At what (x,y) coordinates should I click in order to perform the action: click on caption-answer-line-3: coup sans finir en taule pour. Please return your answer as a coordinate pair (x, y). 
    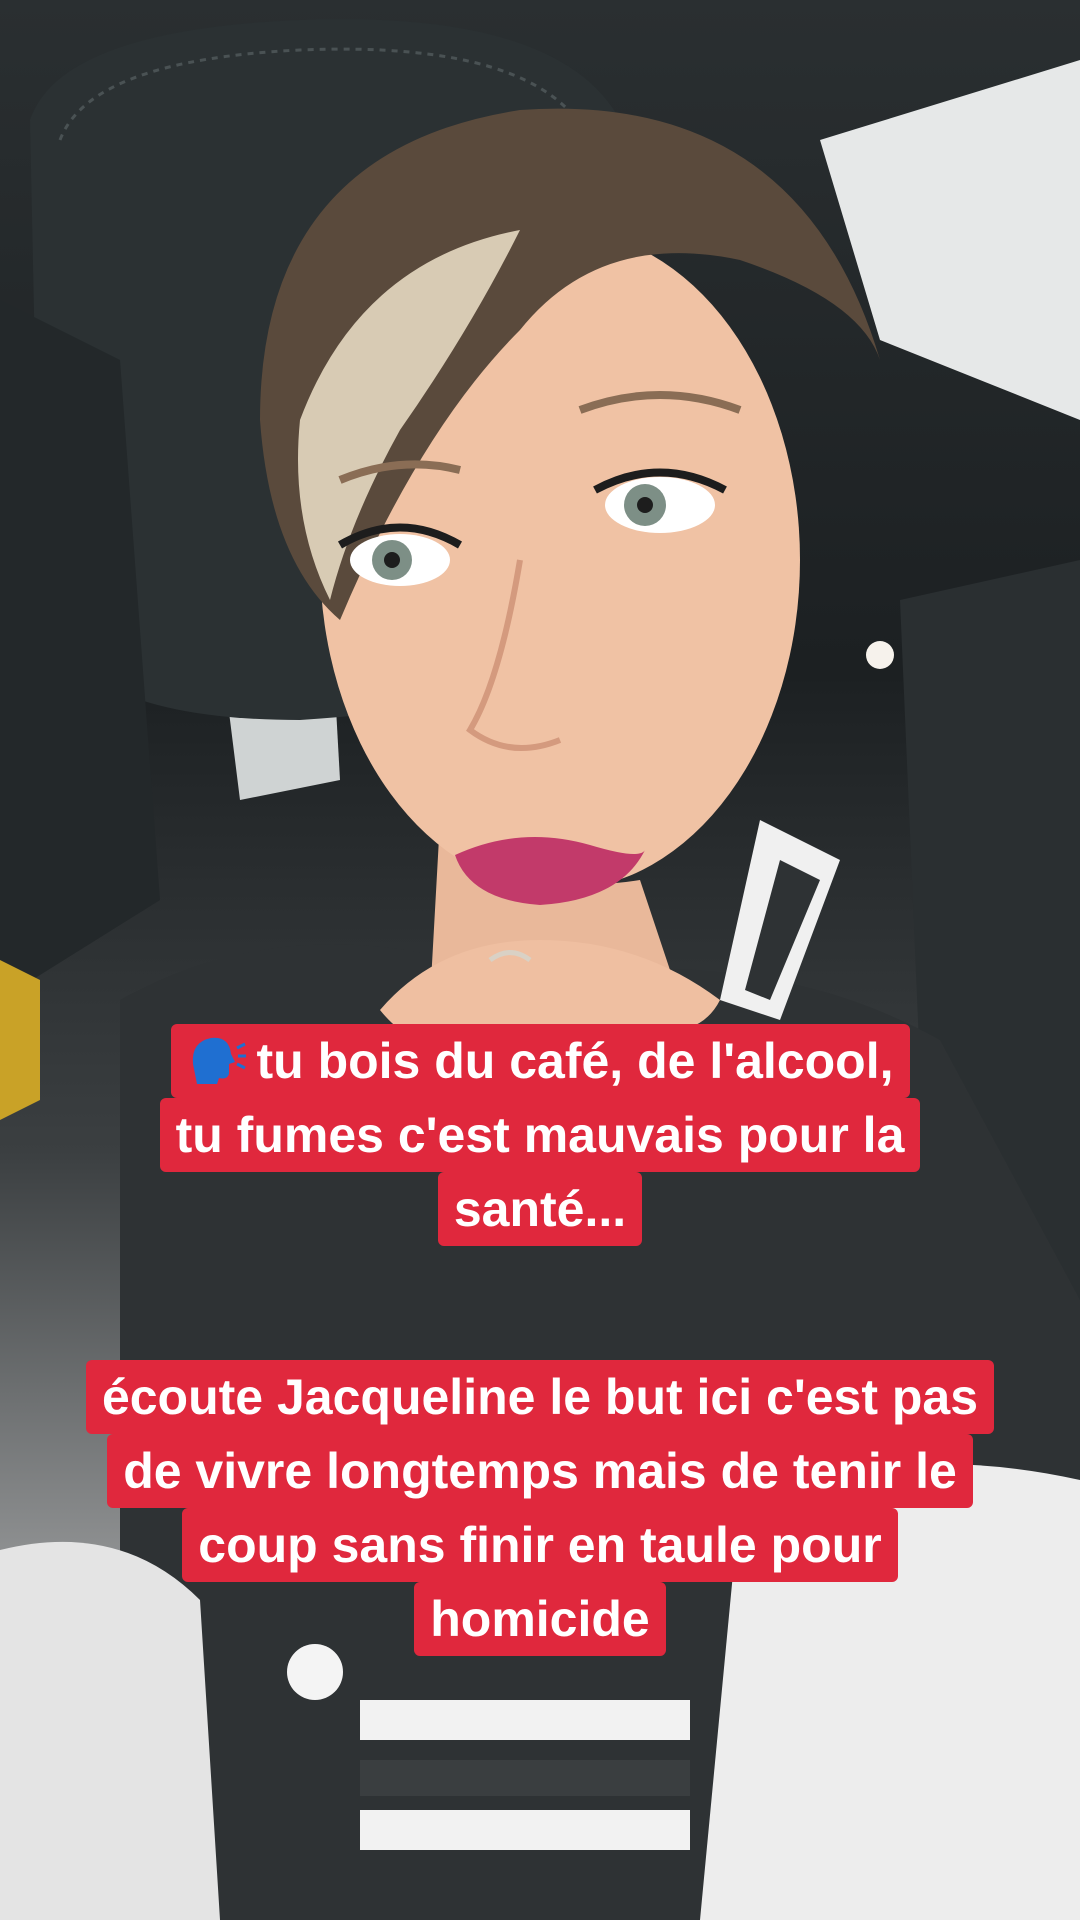
    Looking at the image, I should click on (540, 1545).